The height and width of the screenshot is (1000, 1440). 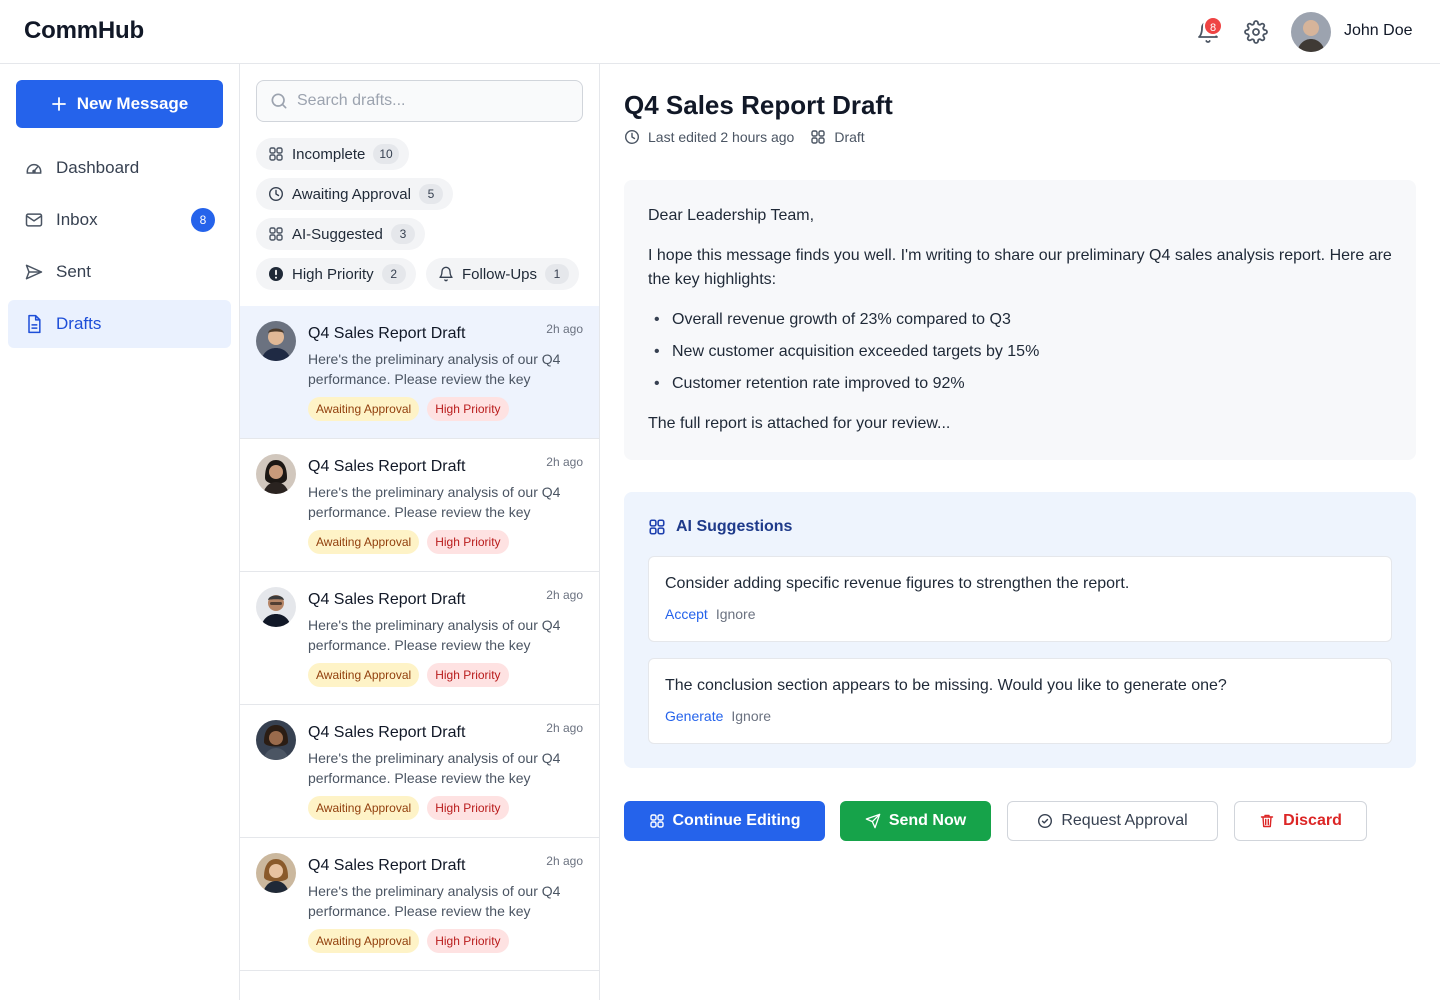 I want to click on search-box, so click(x=419, y=101).